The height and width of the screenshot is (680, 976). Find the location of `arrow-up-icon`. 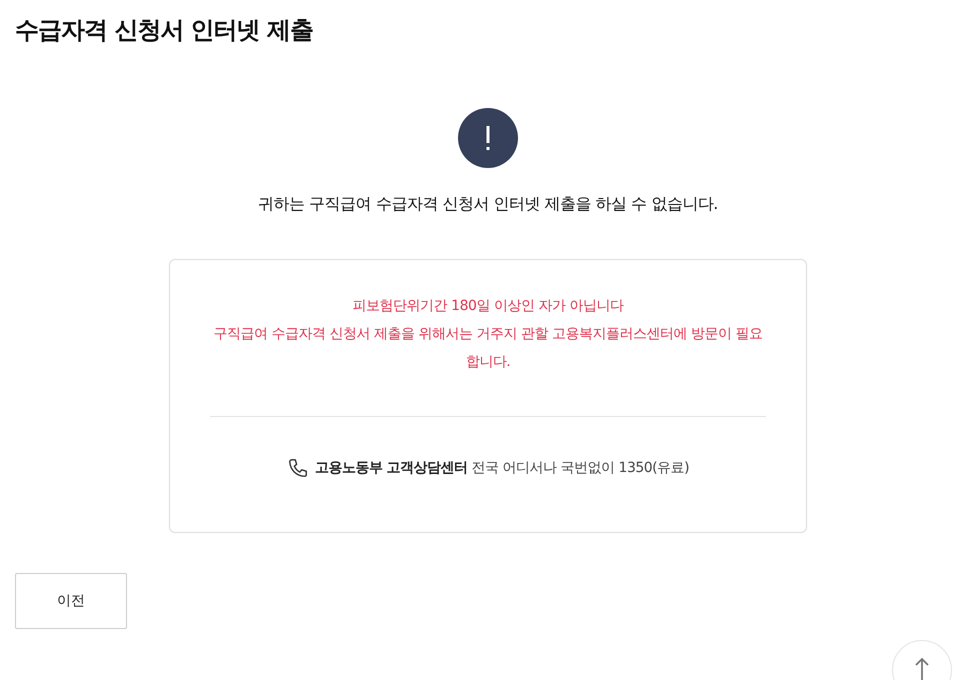

arrow-up-icon is located at coordinates (922, 668).